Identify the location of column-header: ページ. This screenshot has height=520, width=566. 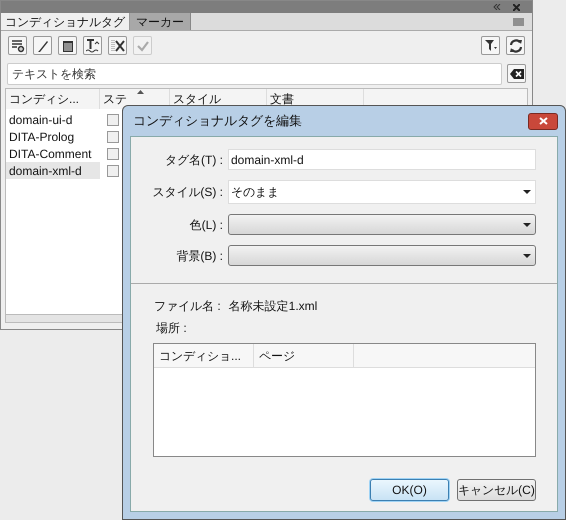
(277, 355).